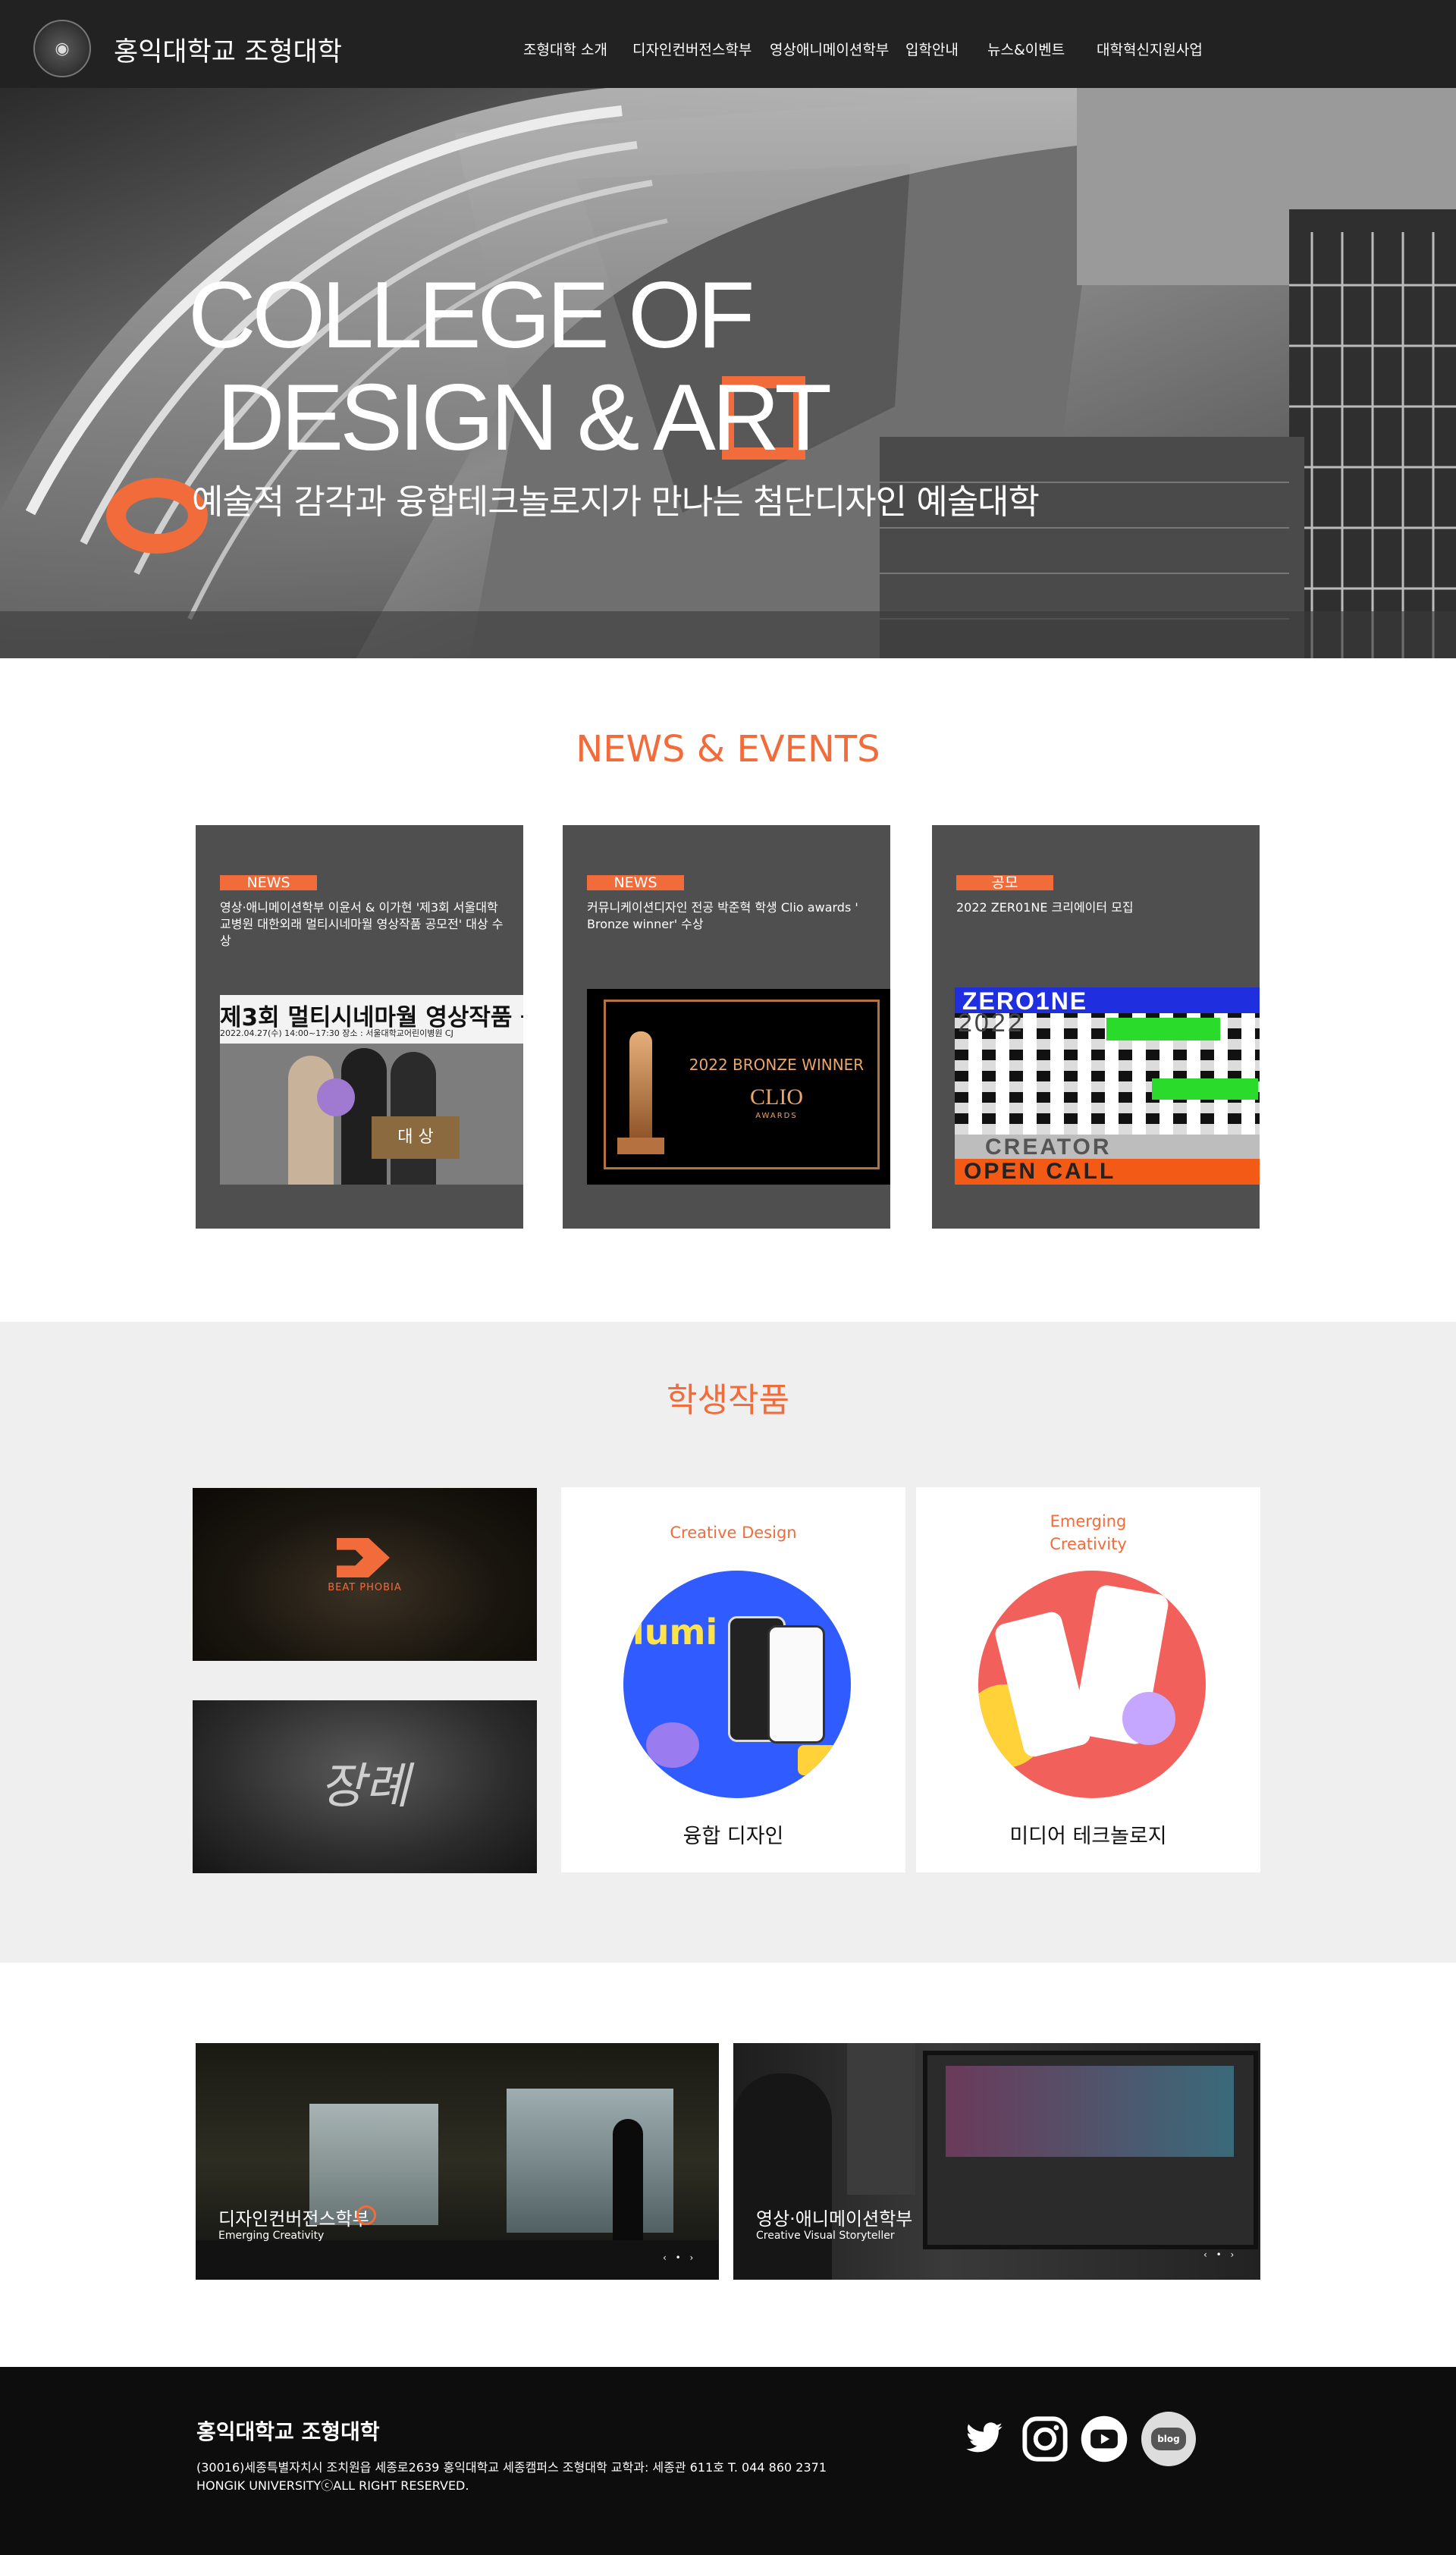 The image size is (1456, 2555). What do you see at coordinates (776, 1097) in the screenshot?
I see `clio-logo-text: CLIO` at bounding box center [776, 1097].